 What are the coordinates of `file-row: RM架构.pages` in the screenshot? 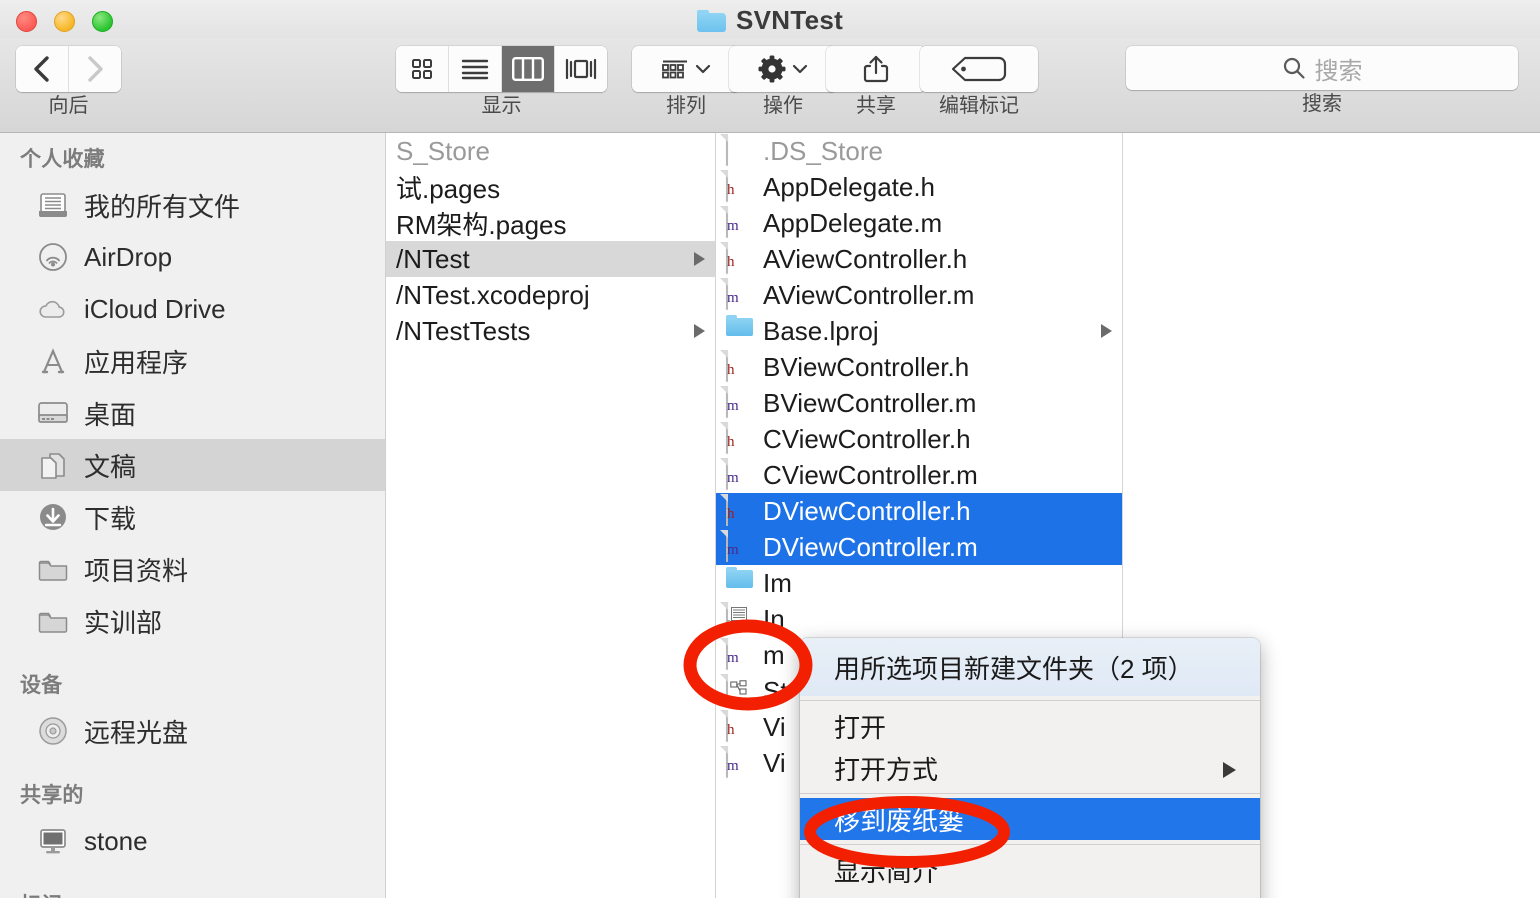 It's located at (550, 223).